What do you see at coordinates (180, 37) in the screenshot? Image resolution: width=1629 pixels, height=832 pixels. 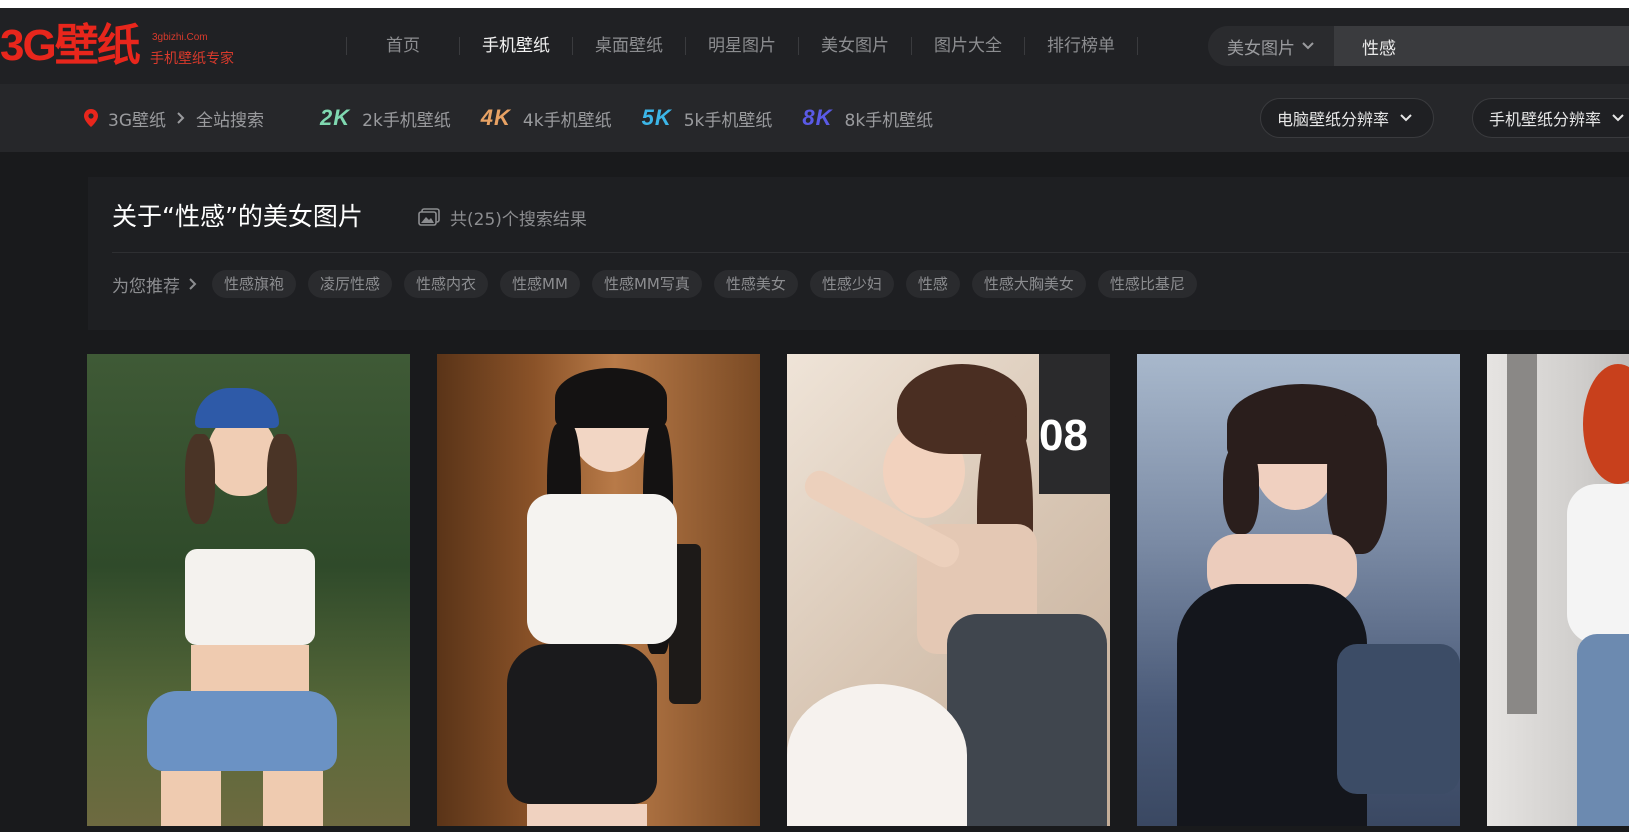 I see `logo-domain: 3gbizhi.Com` at bounding box center [180, 37].